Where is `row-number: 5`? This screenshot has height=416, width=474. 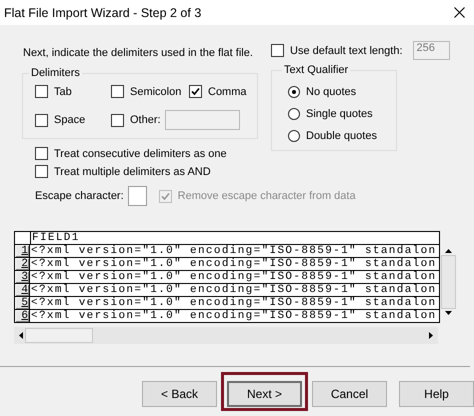
row-number: 5 is located at coordinates (22, 303).